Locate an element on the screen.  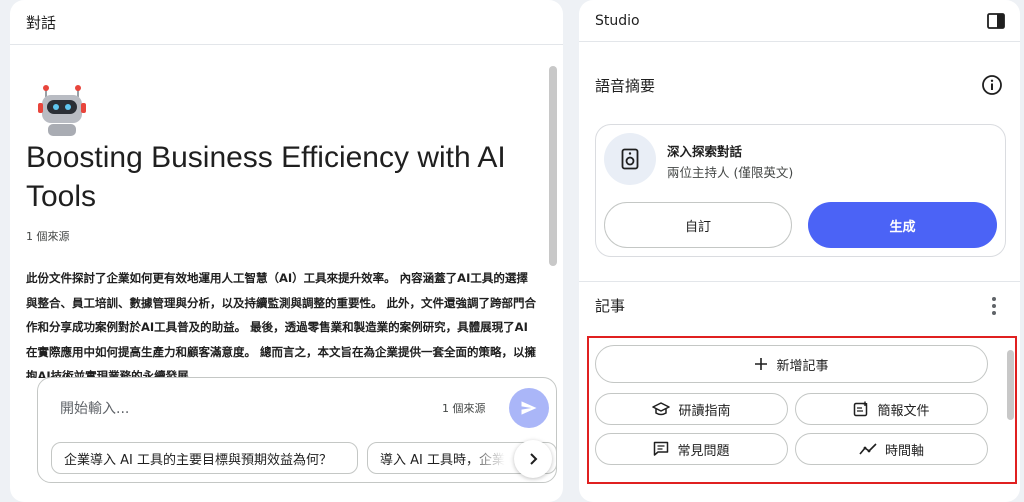
send-button is located at coordinates (529, 408).